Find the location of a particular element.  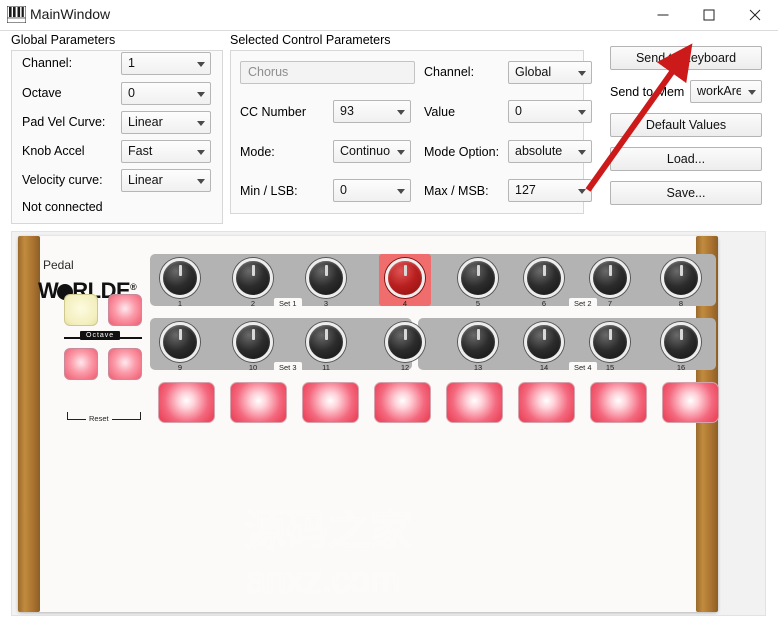

reset-label: Reset is located at coordinates (99, 418).